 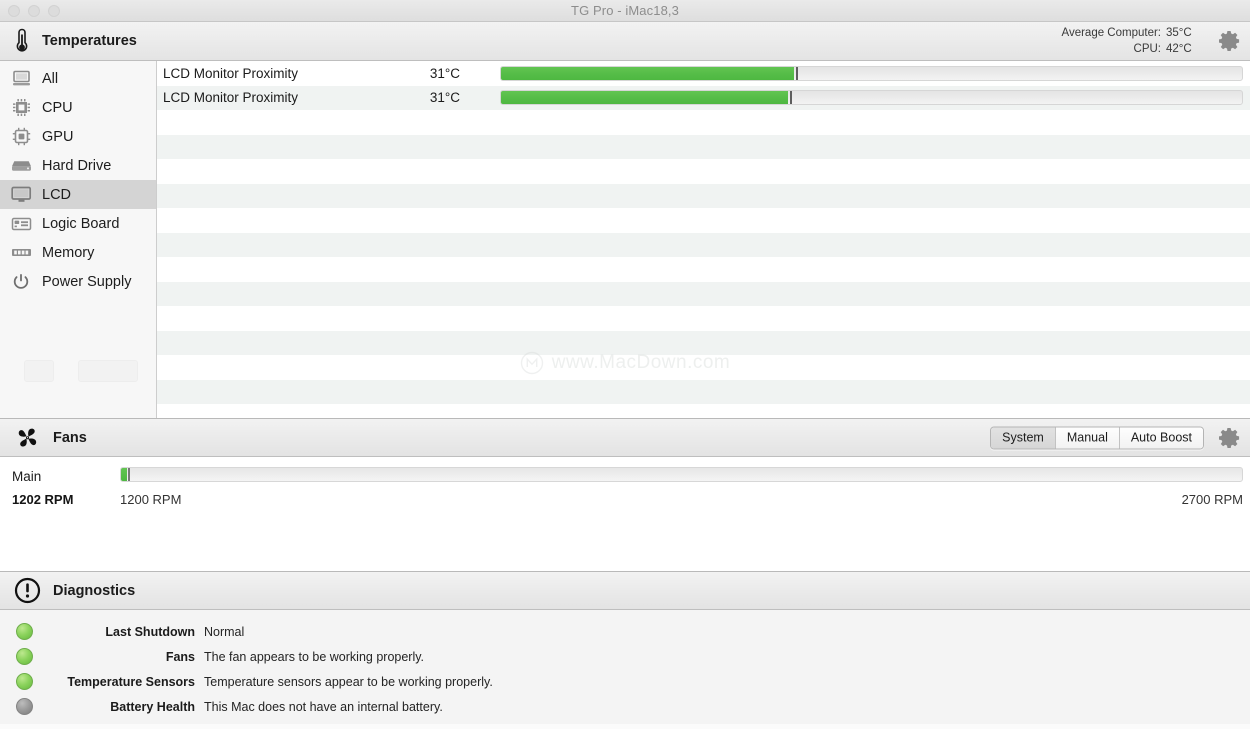 I want to click on fan-mode-system: System, so click(x=1023, y=437).